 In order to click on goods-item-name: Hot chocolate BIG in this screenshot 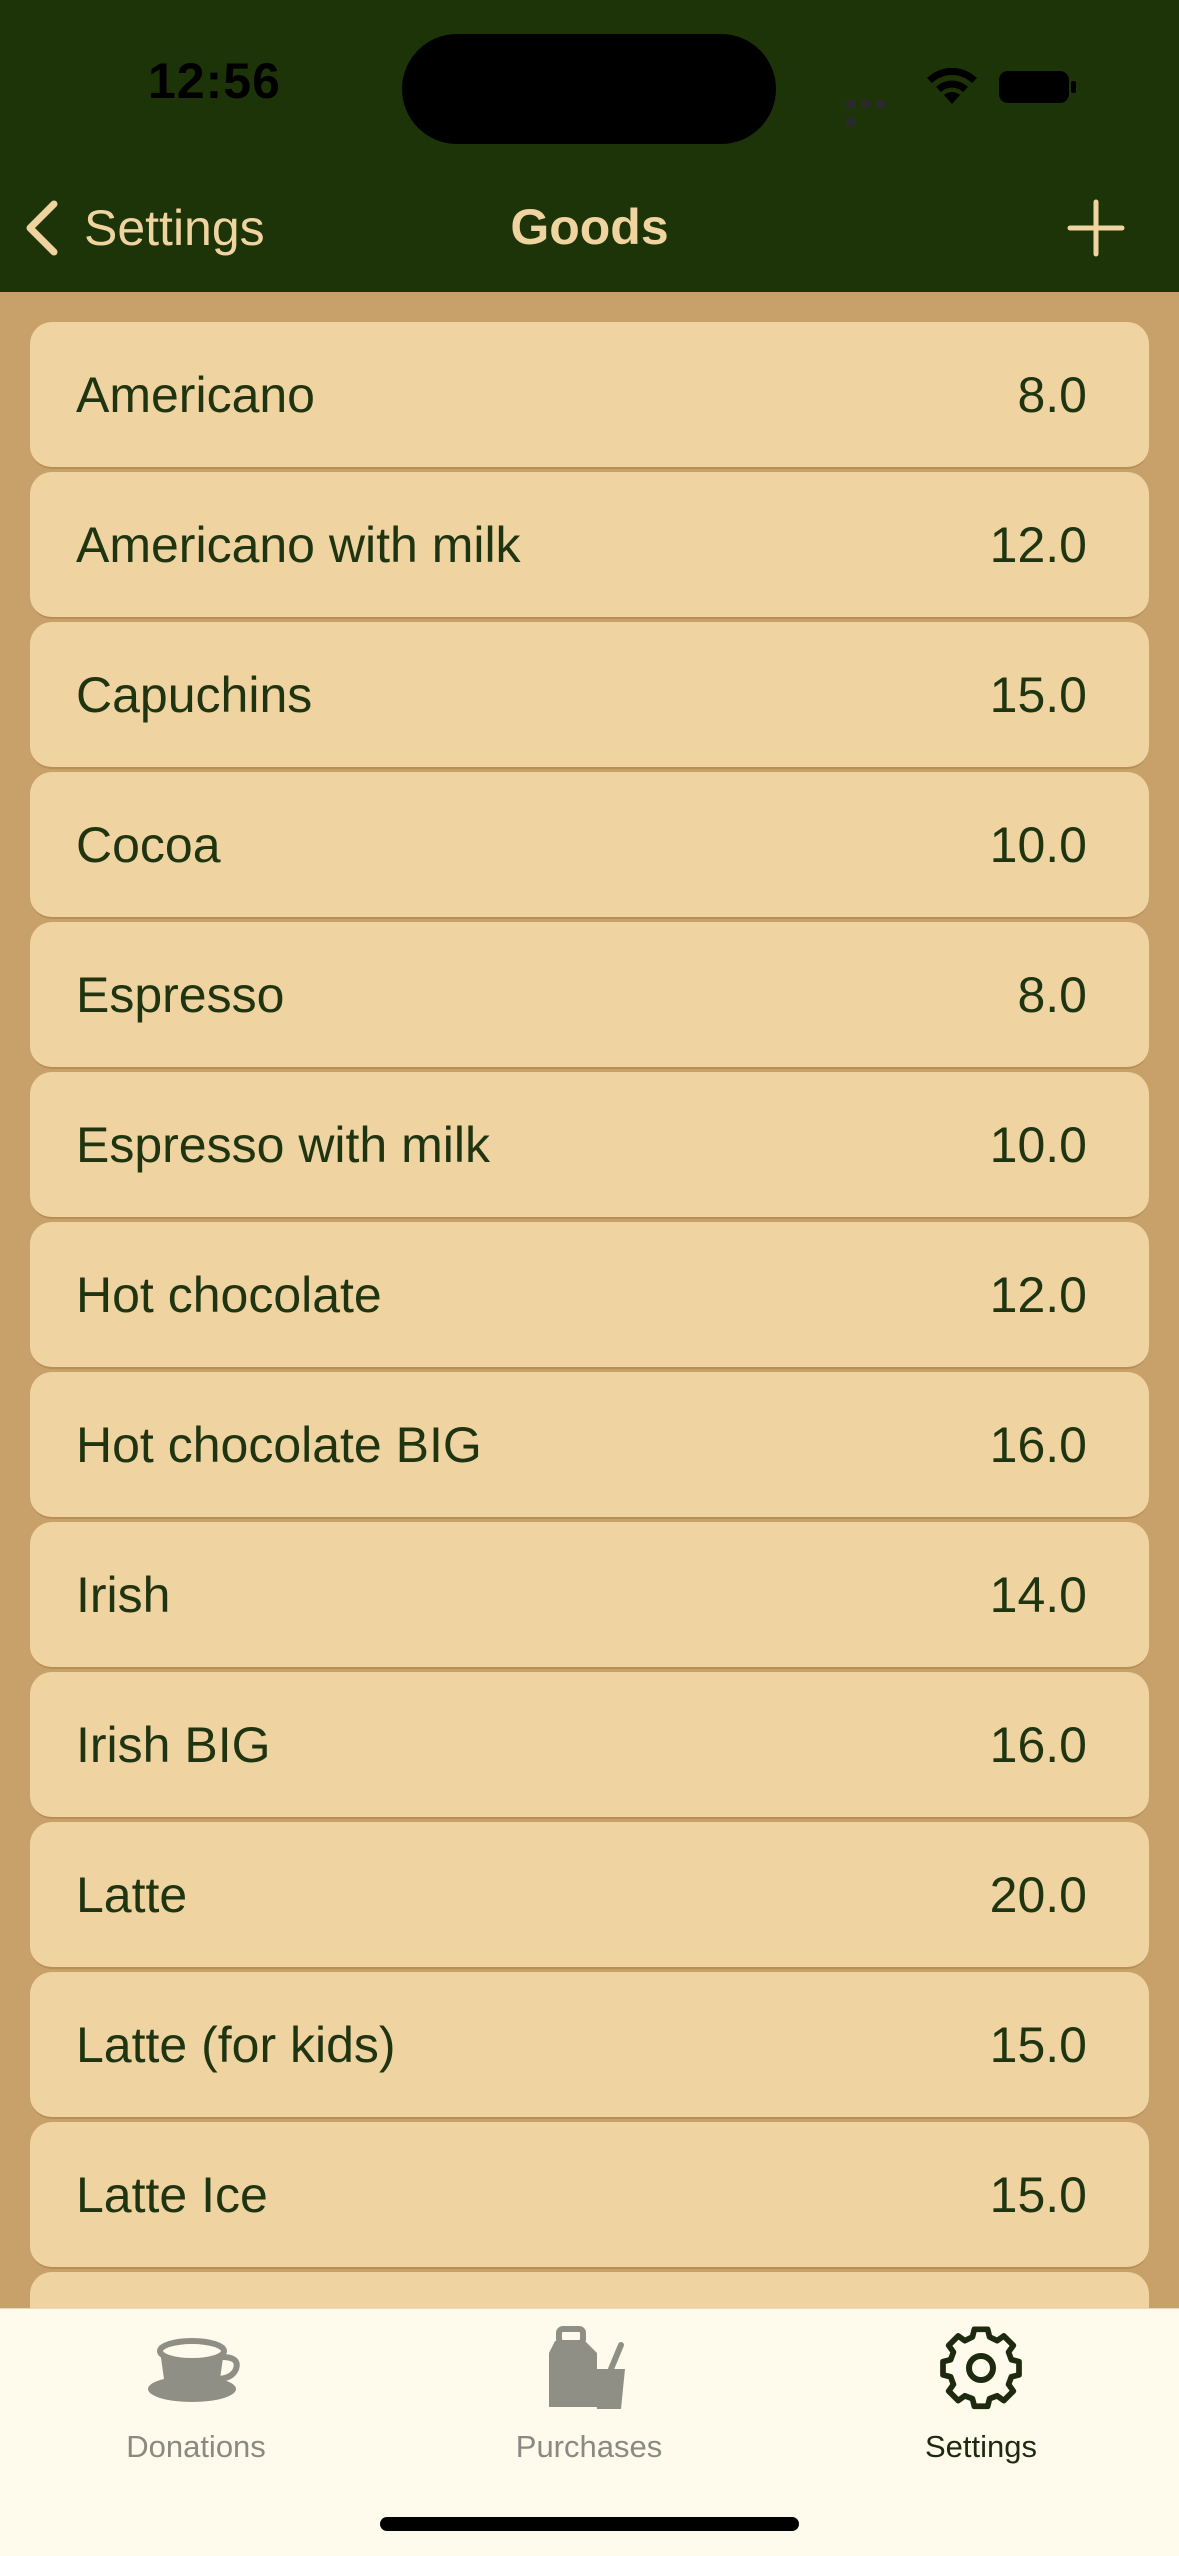, I will do `click(279, 1444)`.